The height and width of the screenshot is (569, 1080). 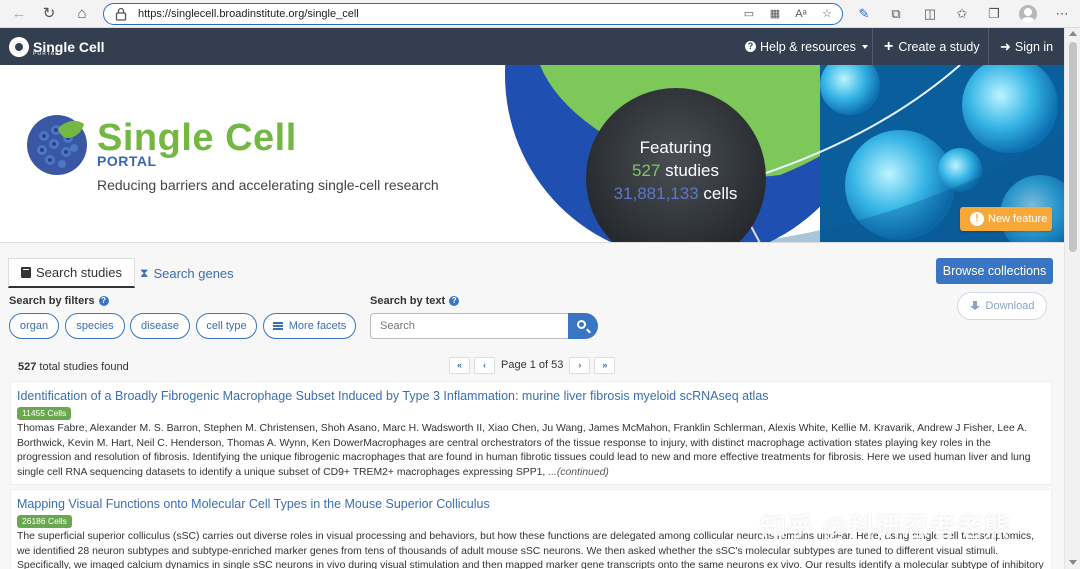 I want to click on refresh-icon: ↻, so click(x=49, y=14).